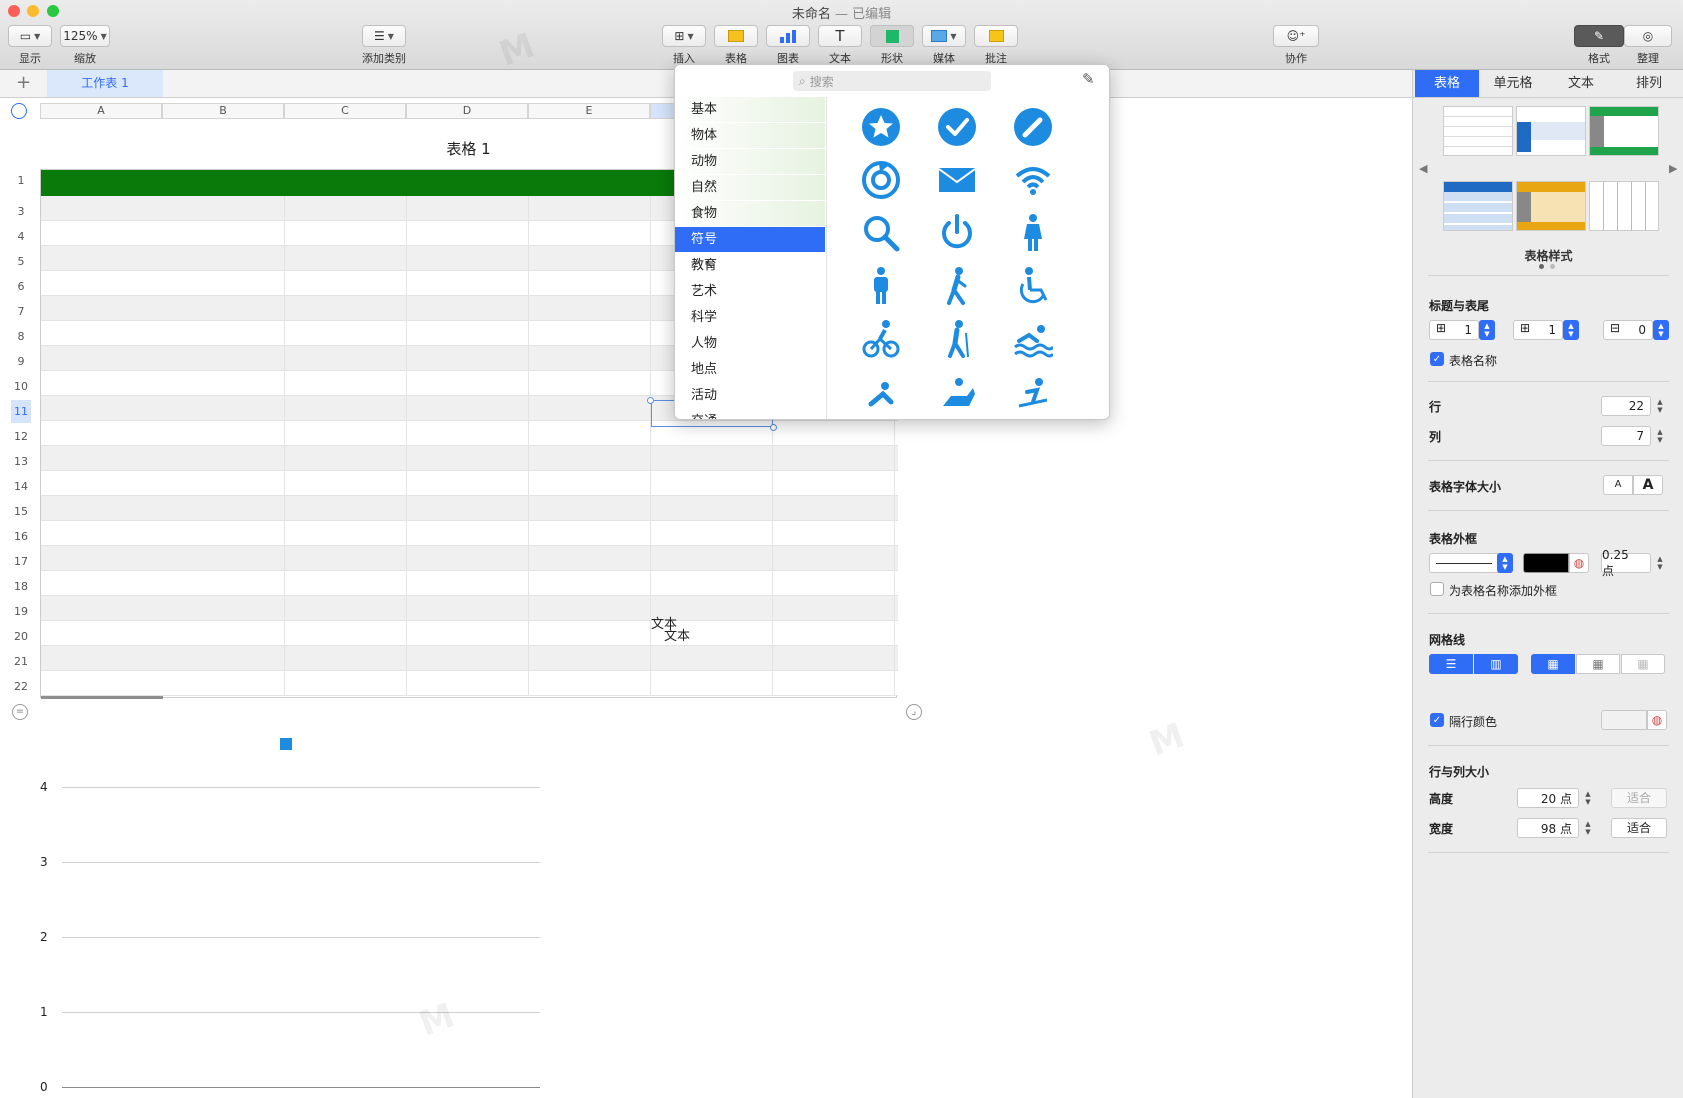 The height and width of the screenshot is (1098, 1683). I want to click on category-item: 动物, so click(750, 161).